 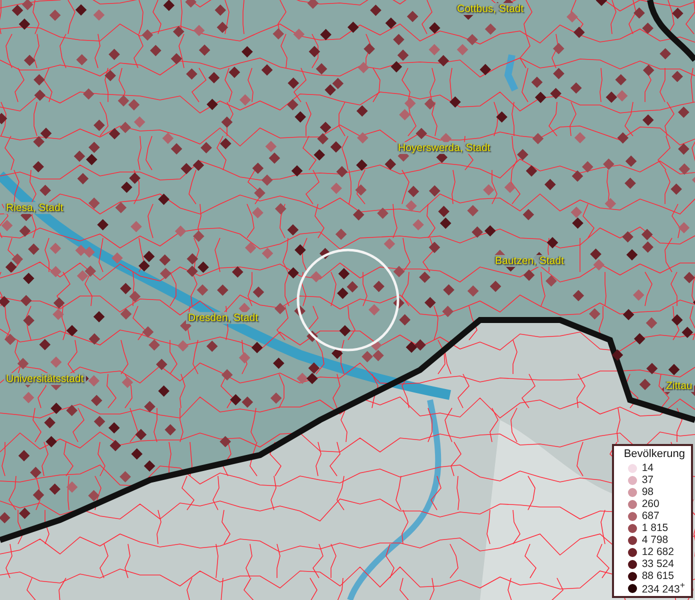 What do you see at coordinates (679, 386) in the screenshot?
I see `place-label: Zittau` at bounding box center [679, 386].